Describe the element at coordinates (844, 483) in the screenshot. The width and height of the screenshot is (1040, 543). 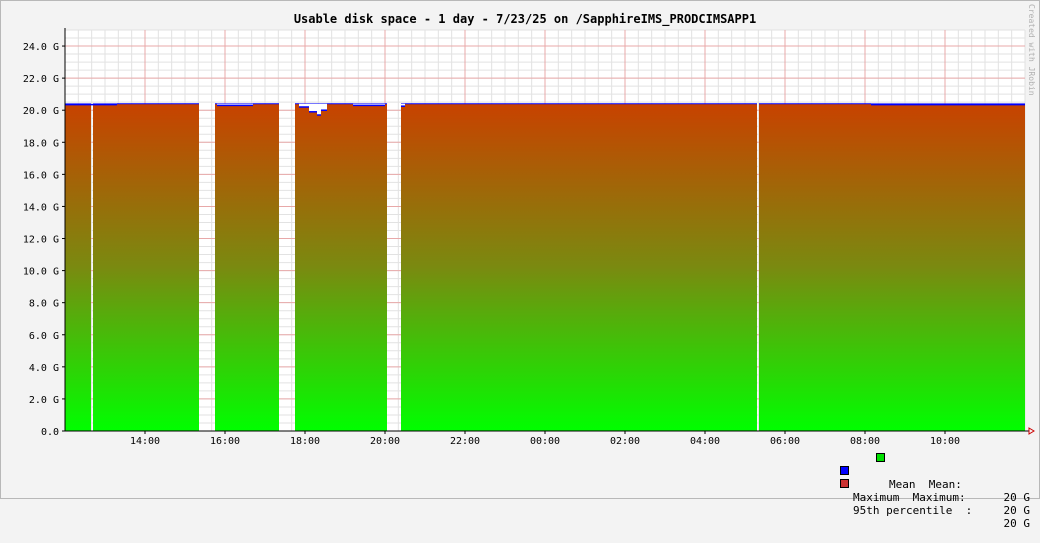
I see `legend-swatch-95th-percentile` at that location.